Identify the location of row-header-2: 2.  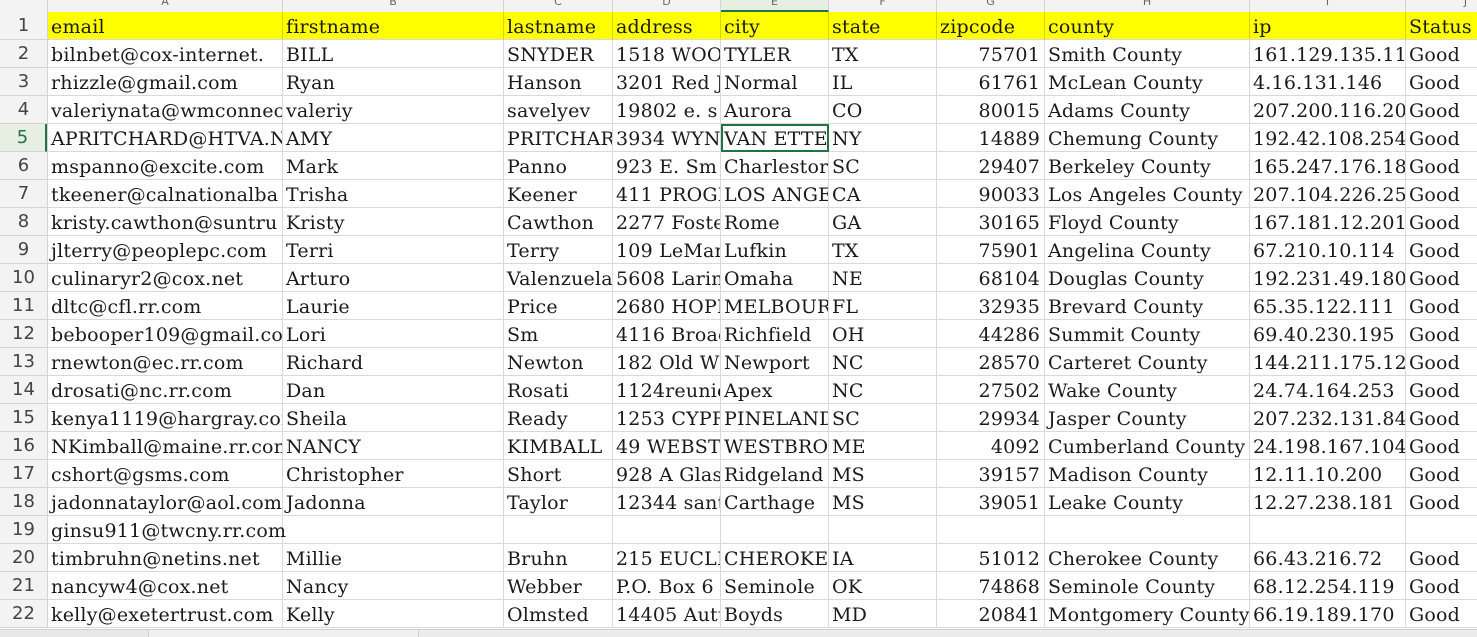
(23, 54).